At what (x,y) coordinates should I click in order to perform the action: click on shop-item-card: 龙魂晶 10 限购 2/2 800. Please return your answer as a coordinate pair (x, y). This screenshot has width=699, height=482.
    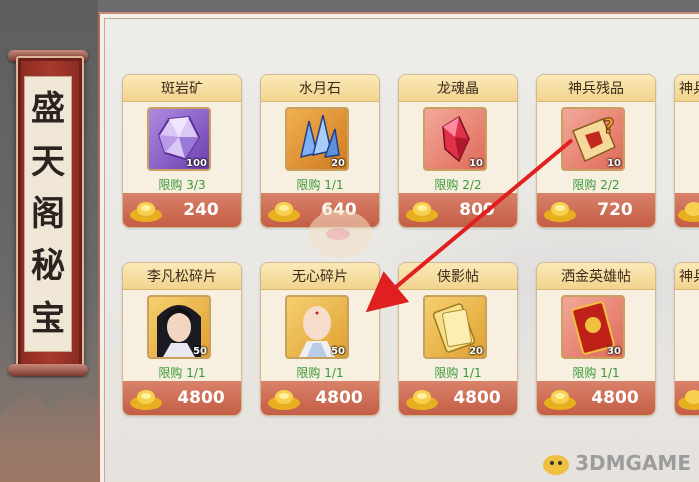
    Looking at the image, I should click on (458, 151).